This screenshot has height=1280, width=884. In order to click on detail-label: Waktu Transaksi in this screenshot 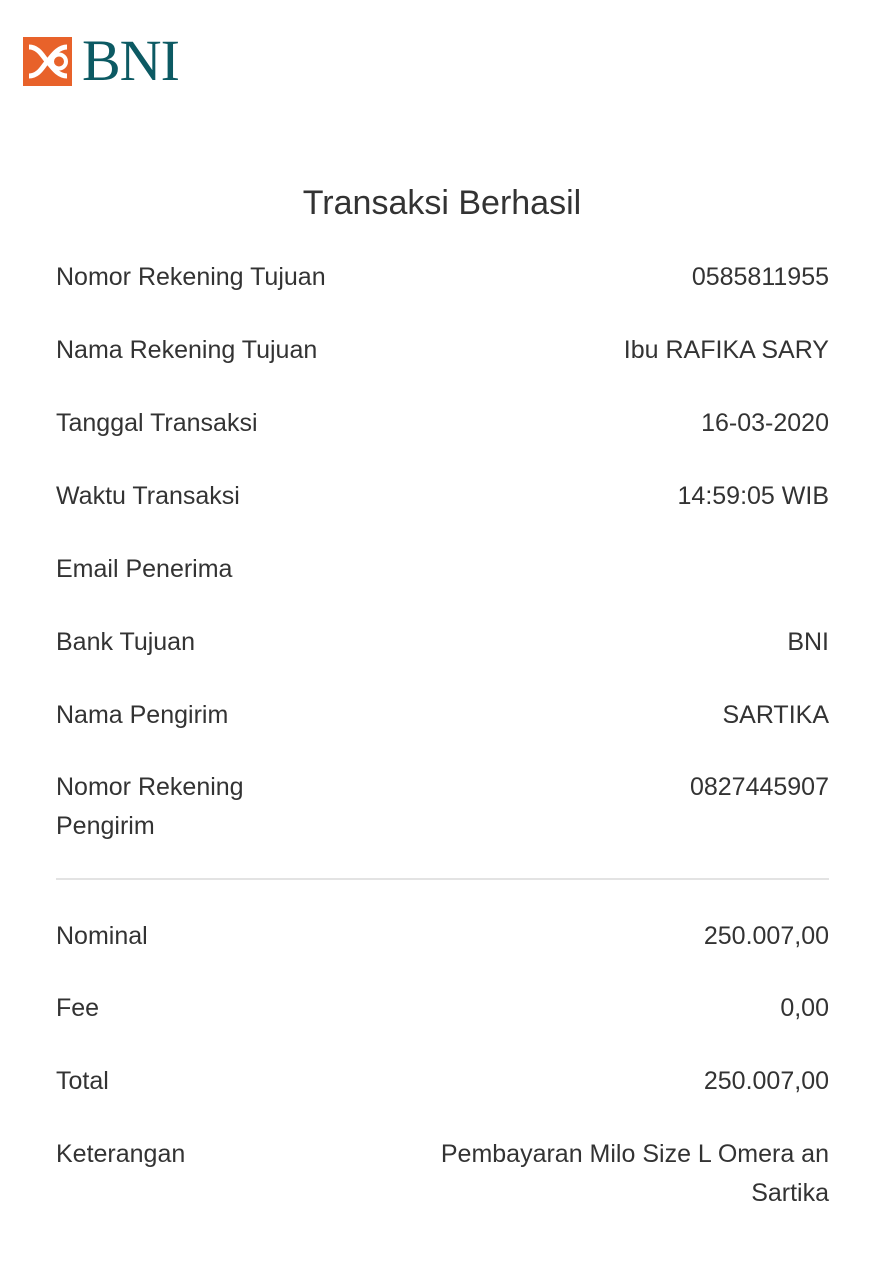, I will do `click(148, 496)`.